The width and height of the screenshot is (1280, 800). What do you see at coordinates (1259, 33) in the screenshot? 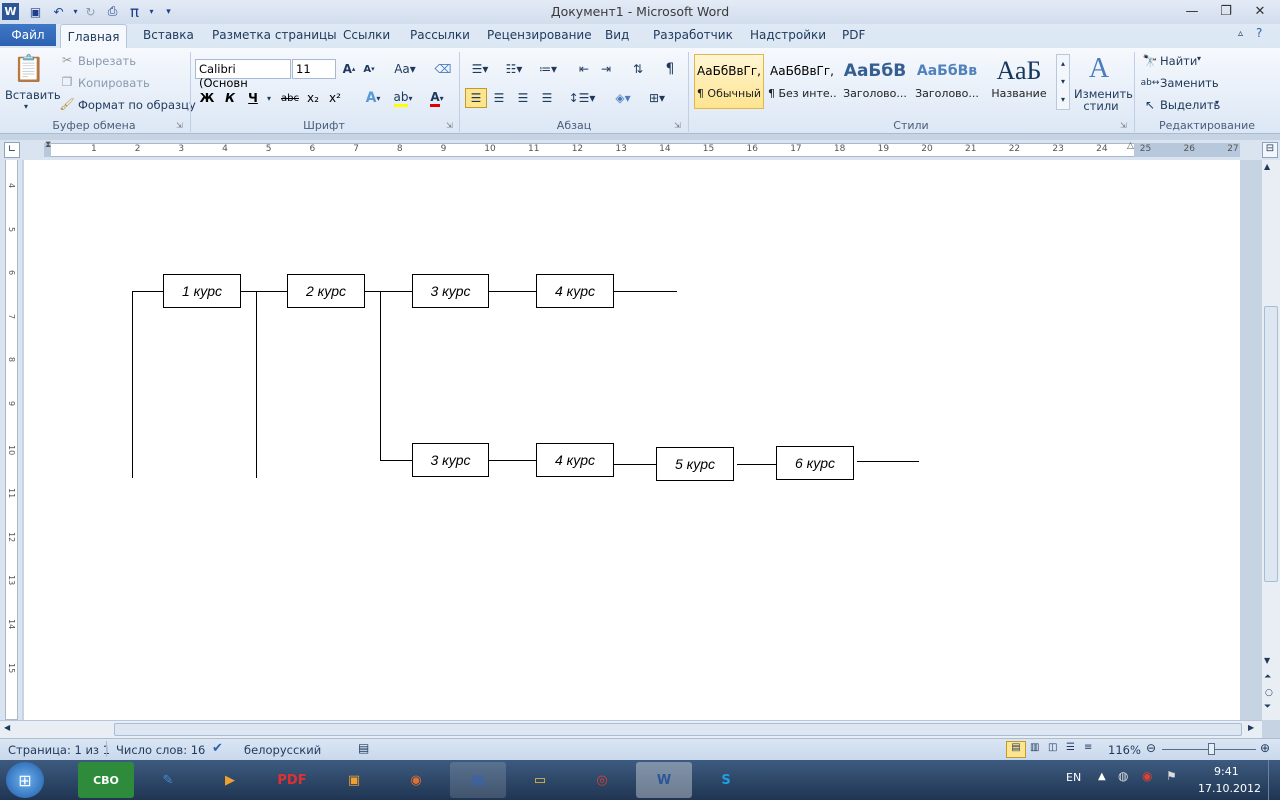
I see `help-icon: ?` at bounding box center [1259, 33].